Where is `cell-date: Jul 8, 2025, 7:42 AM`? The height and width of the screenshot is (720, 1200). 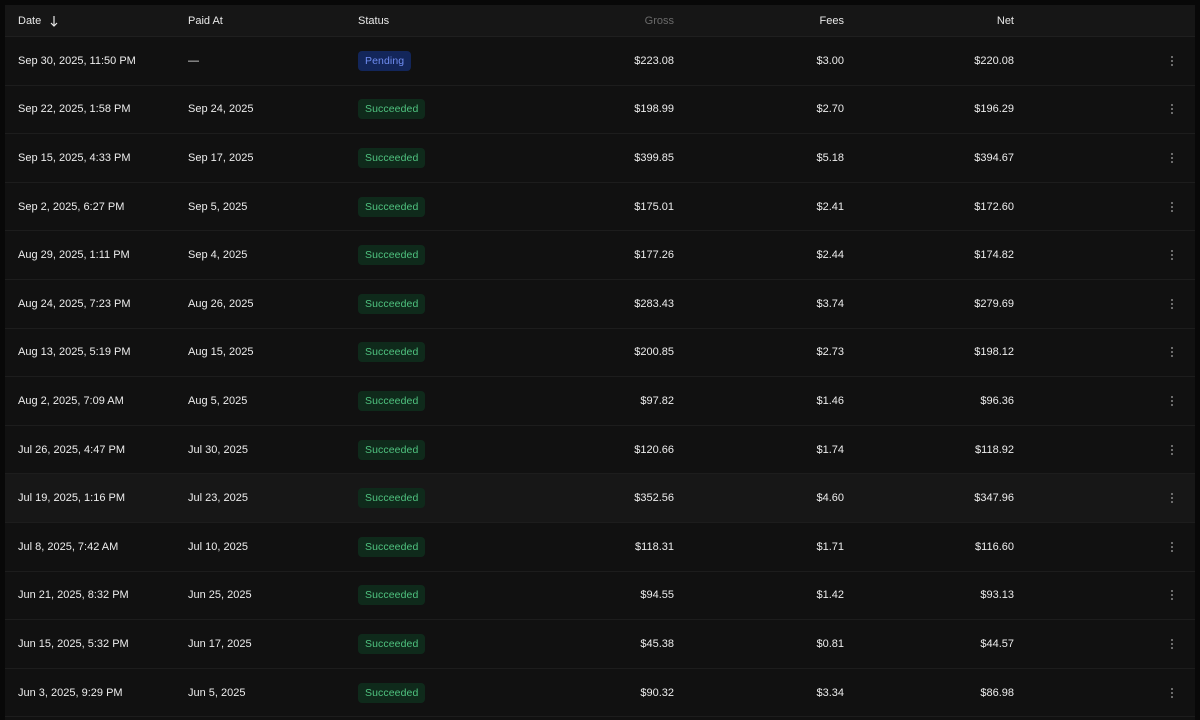
cell-date: Jul 8, 2025, 7:42 AM is located at coordinates (98, 547).